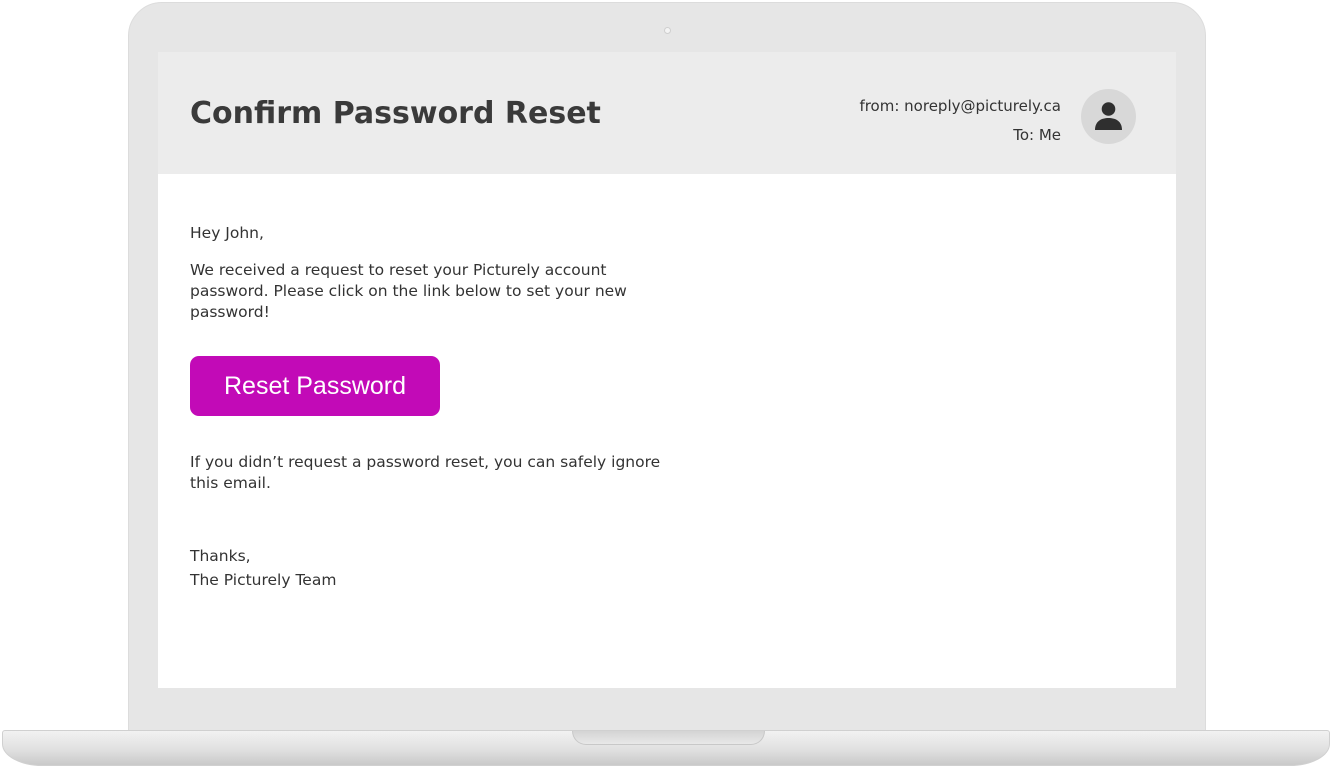  Describe the element at coordinates (263, 568) in the screenshot. I see `signoff: Thanks, The Picturely Team` at that location.